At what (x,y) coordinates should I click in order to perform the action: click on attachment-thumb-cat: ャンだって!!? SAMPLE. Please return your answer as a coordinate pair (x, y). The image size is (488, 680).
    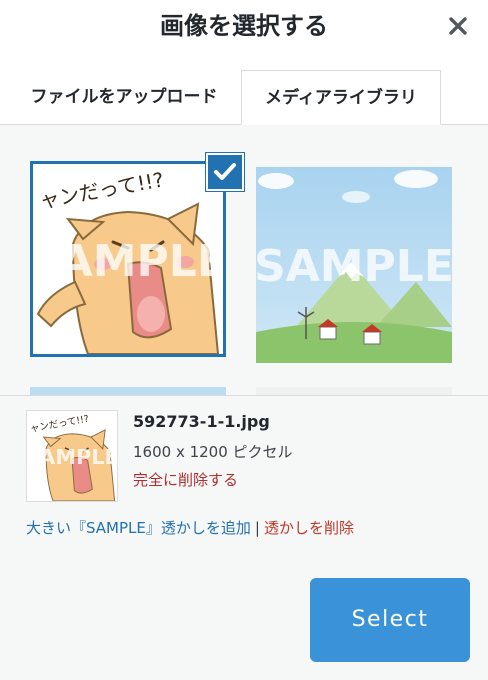
    Looking at the image, I should click on (127, 259).